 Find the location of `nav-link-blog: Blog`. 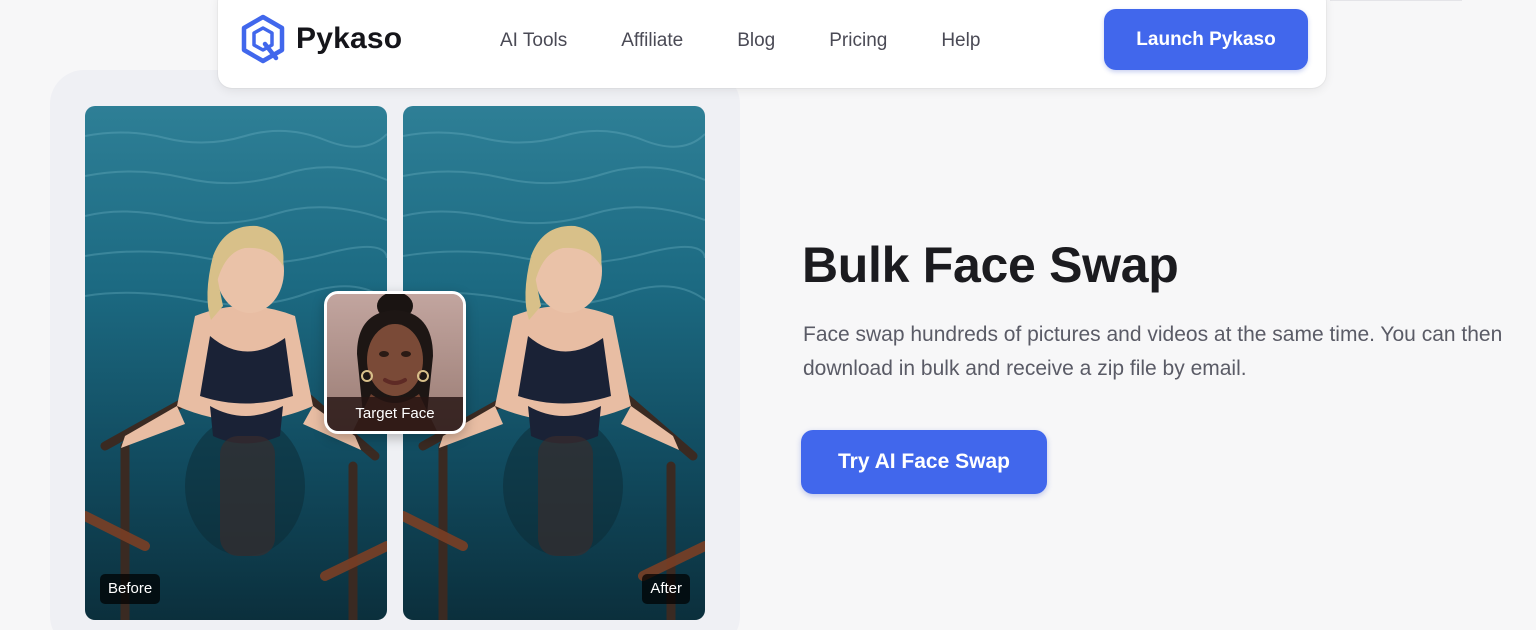

nav-link-blog: Blog is located at coordinates (756, 41).